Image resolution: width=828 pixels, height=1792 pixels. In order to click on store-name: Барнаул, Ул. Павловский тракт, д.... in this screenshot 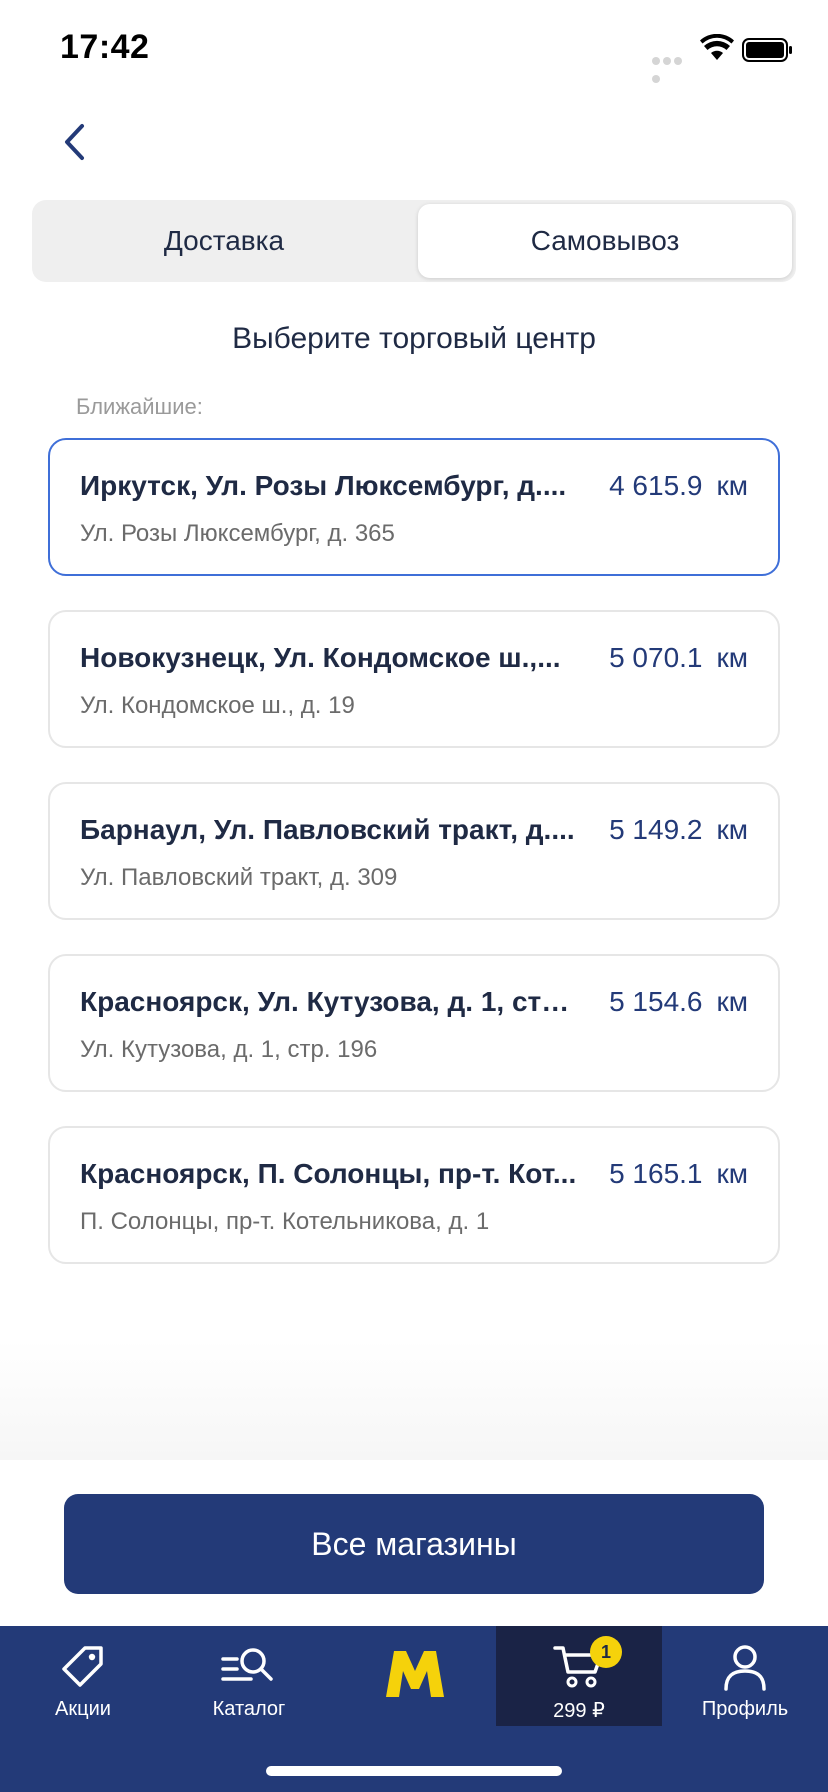, I will do `click(327, 829)`.